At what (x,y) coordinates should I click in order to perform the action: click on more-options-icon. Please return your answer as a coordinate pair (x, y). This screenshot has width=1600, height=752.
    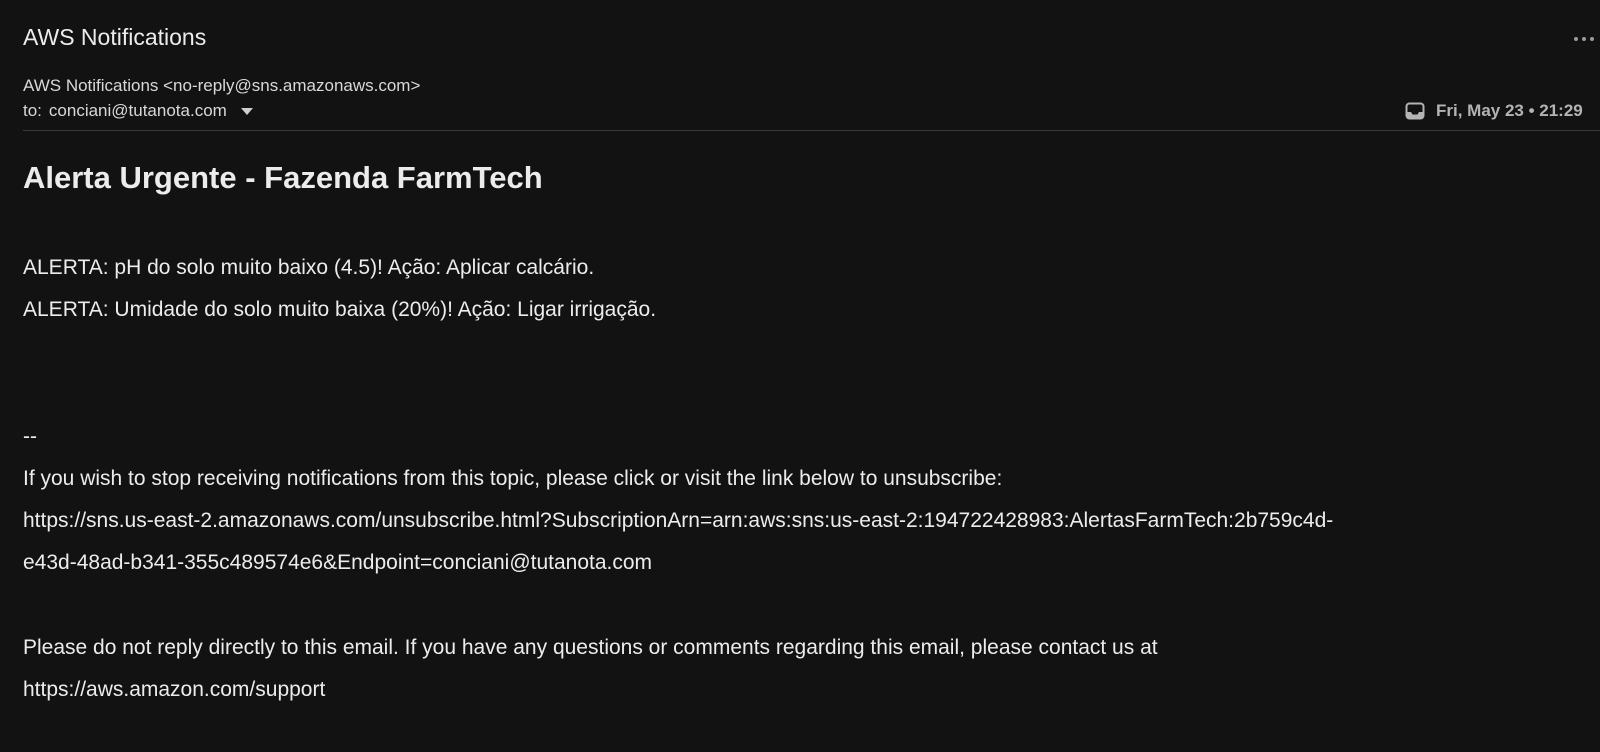
    Looking at the image, I should click on (1587, 39).